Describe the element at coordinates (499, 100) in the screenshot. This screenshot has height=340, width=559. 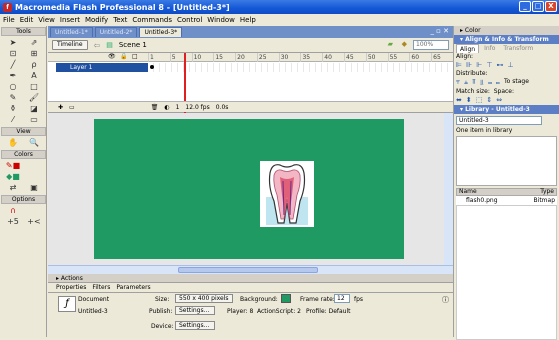
I see `space-horizontal-icon: ⇔` at that location.